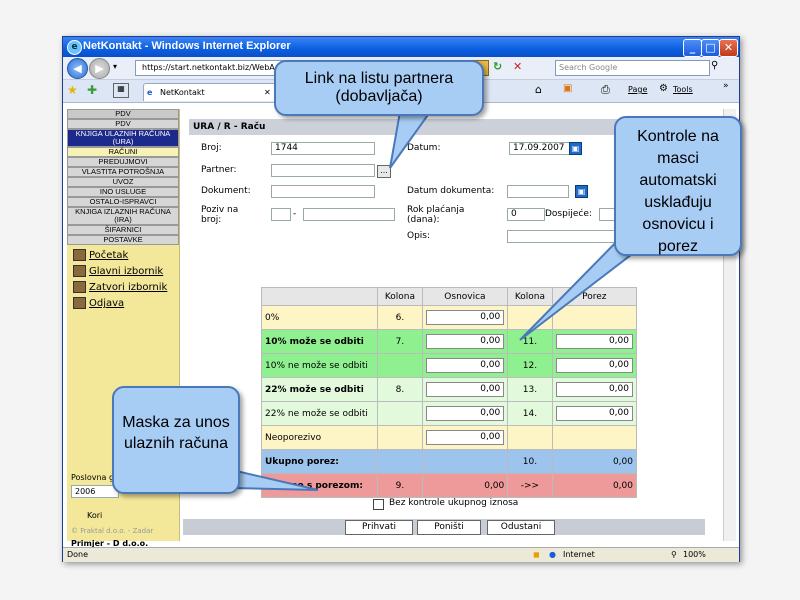 The image size is (800, 600). I want to click on callout-mask: Maska za unos ulaznih računa, so click(176, 440).